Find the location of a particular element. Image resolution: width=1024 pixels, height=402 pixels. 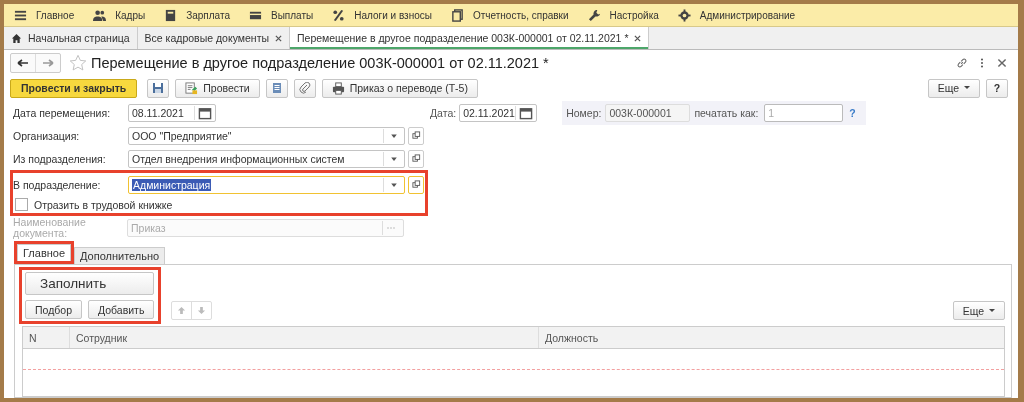

list-button is located at coordinates (276, 88).